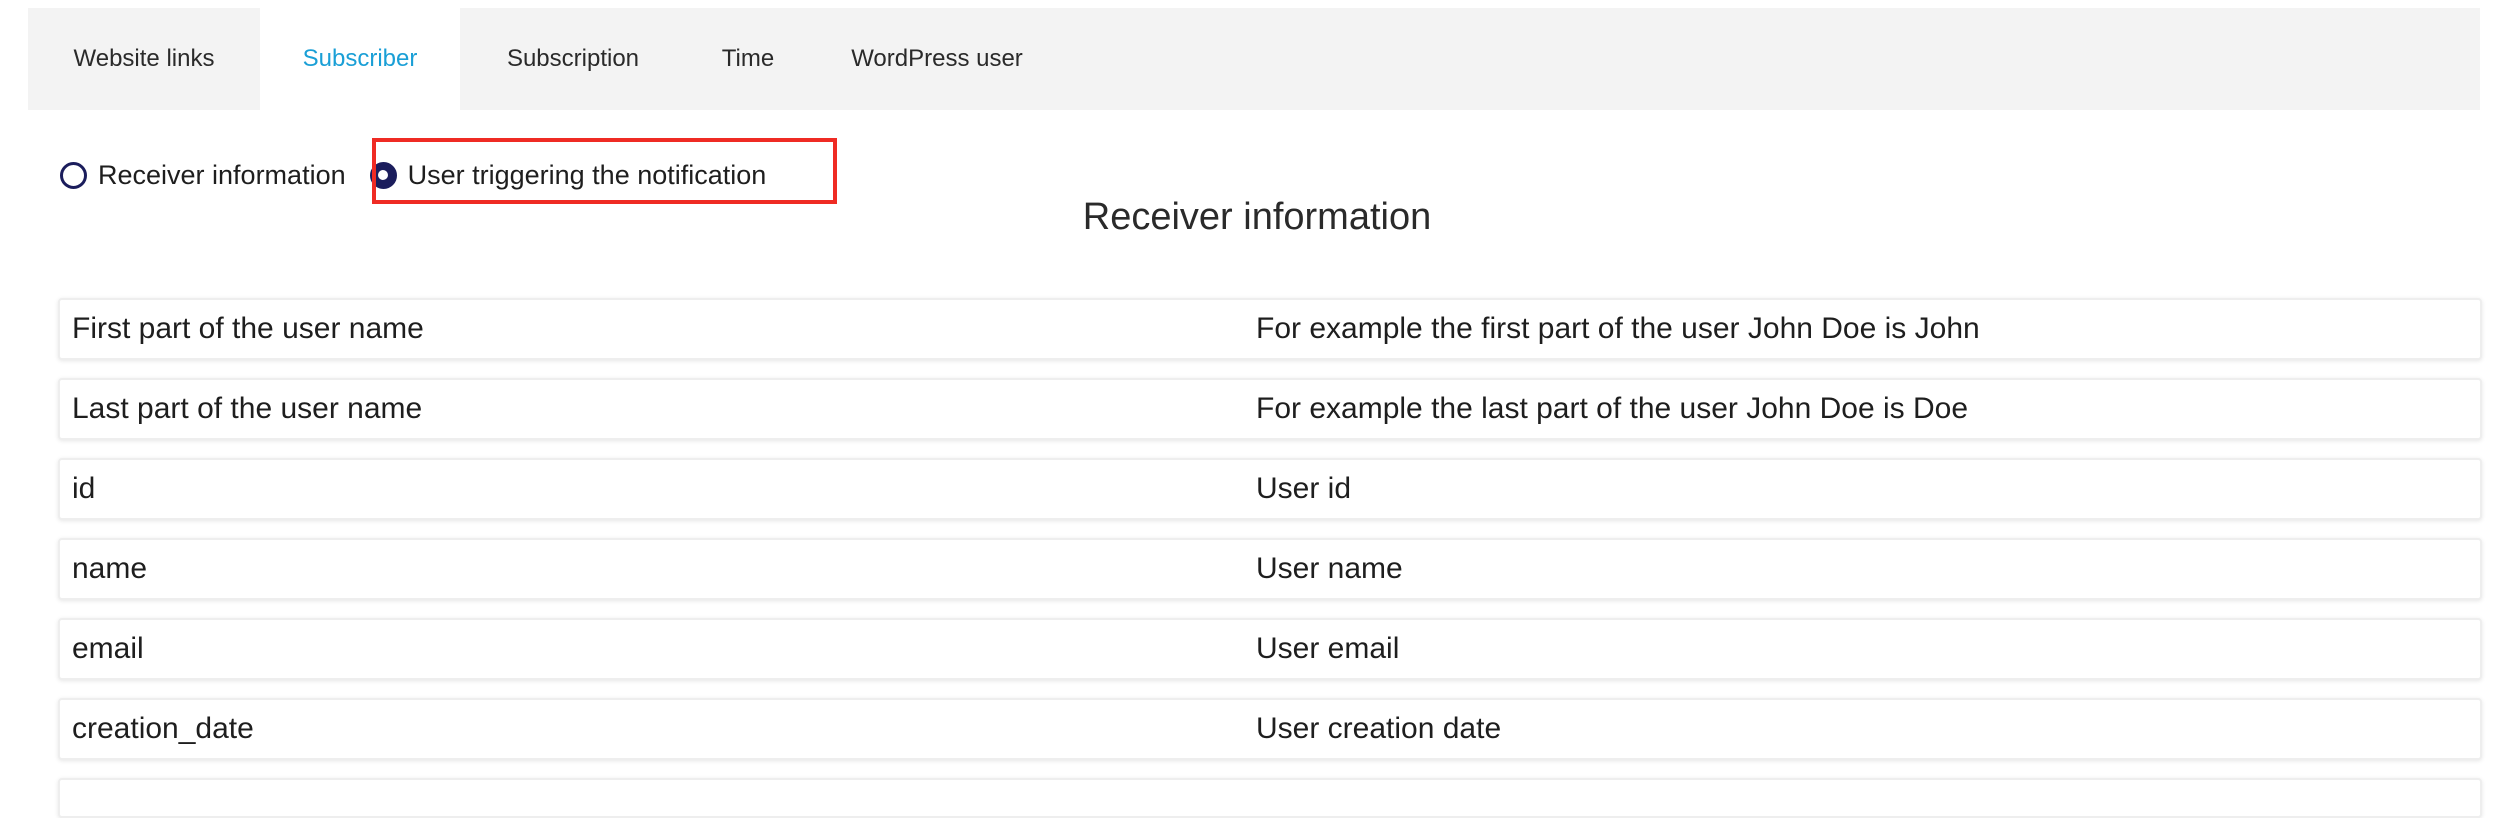 The image size is (2500, 818). I want to click on variable-key: creation_date, so click(163, 728).